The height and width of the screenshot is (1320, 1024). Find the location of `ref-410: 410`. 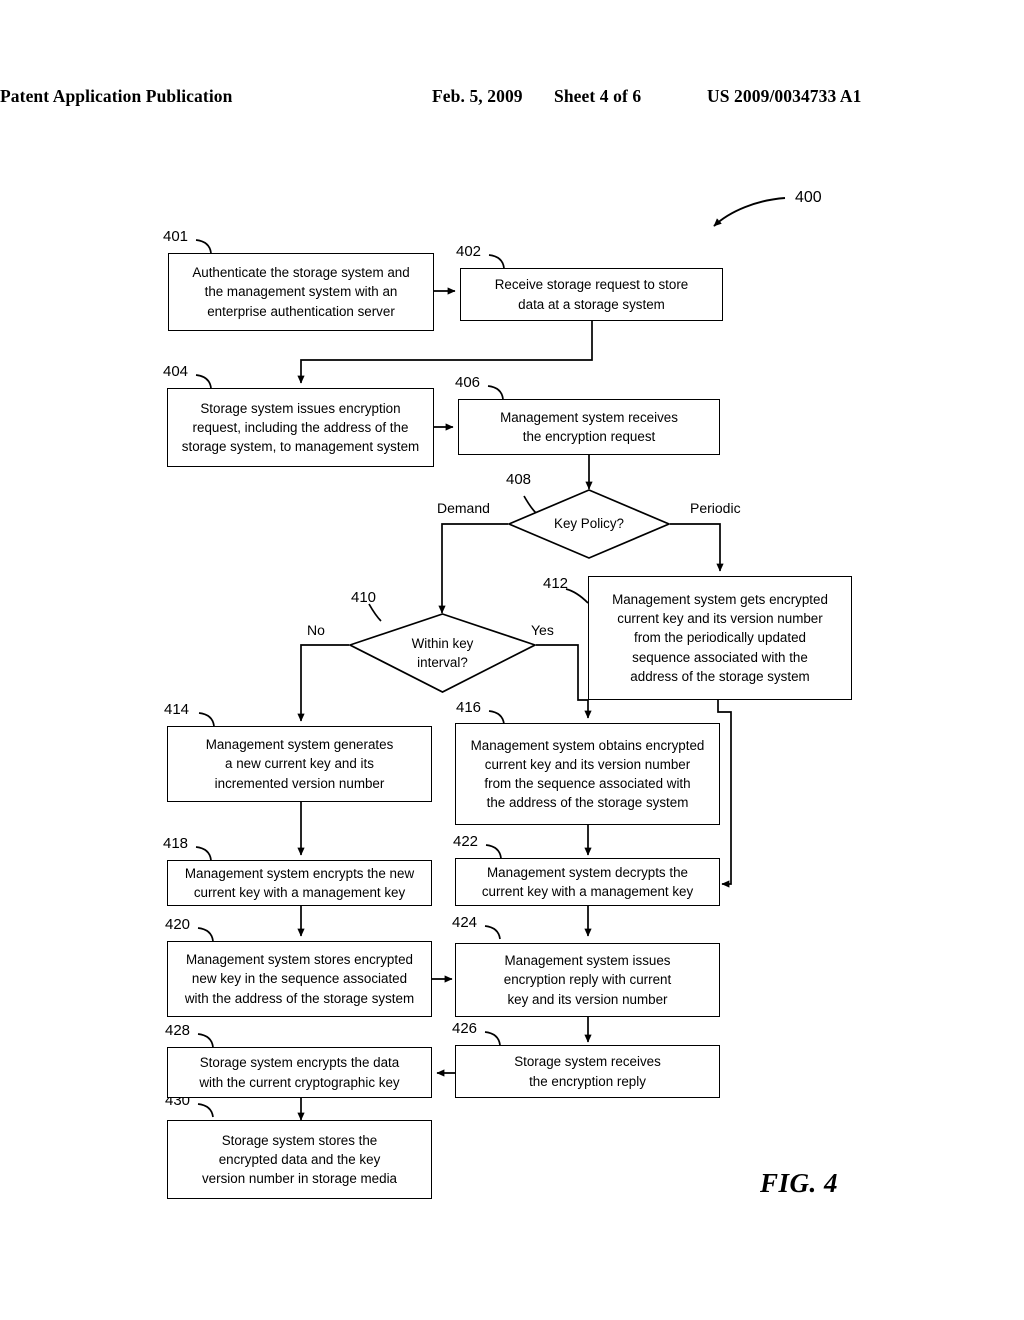

ref-410: 410 is located at coordinates (364, 597).